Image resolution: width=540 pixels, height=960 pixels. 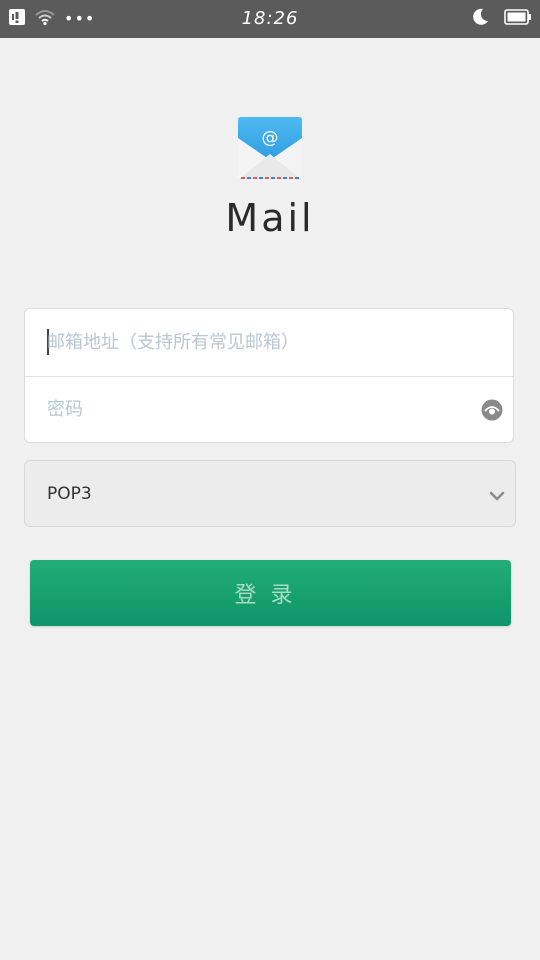 I want to click on password-row, so click(x=269, y=409).